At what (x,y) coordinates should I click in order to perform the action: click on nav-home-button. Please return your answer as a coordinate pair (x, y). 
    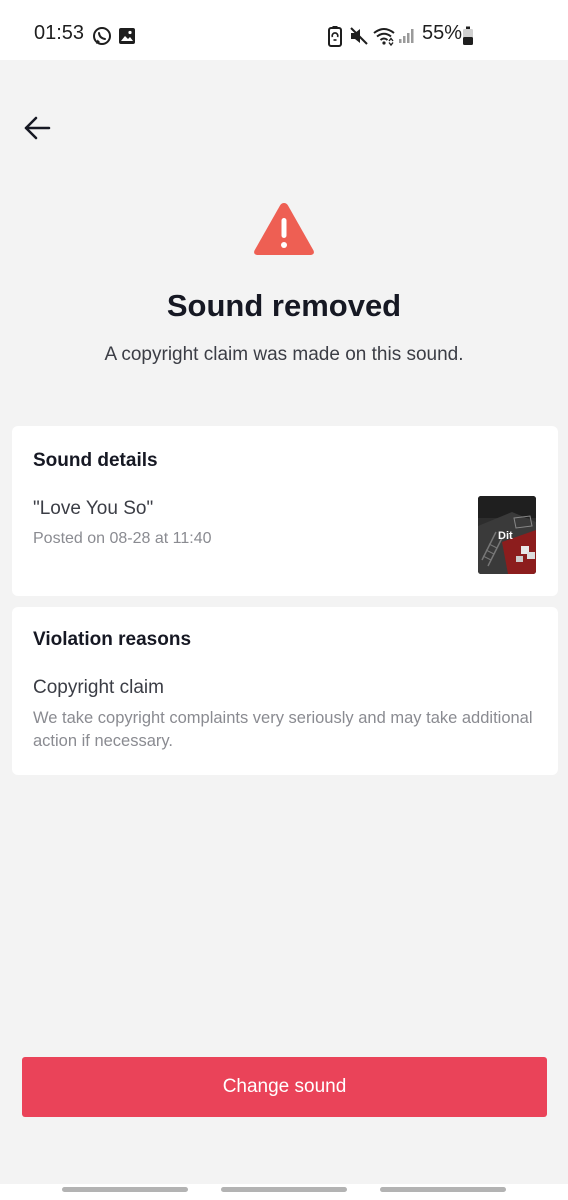
    Looking at the image, I should click on (284, 1189).